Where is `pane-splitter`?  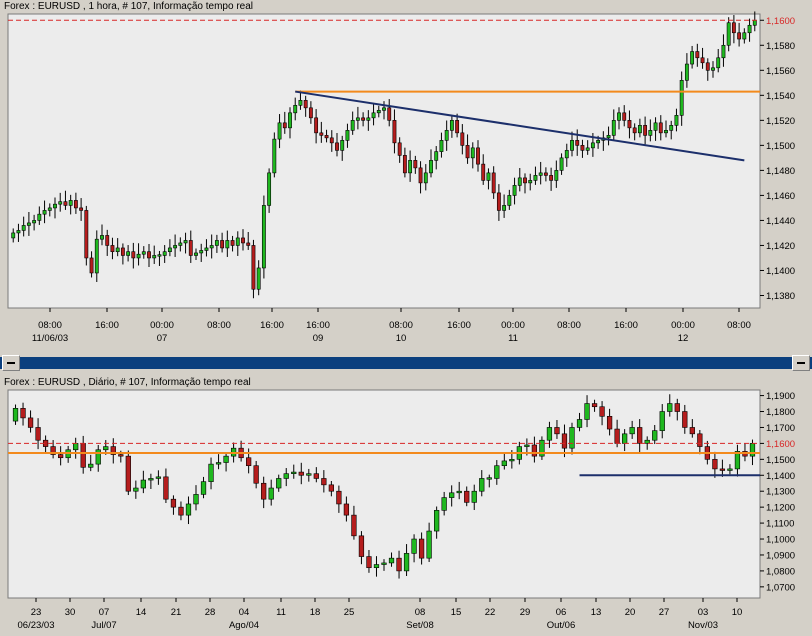
pane-splitter is located at coordinates (406, 364).